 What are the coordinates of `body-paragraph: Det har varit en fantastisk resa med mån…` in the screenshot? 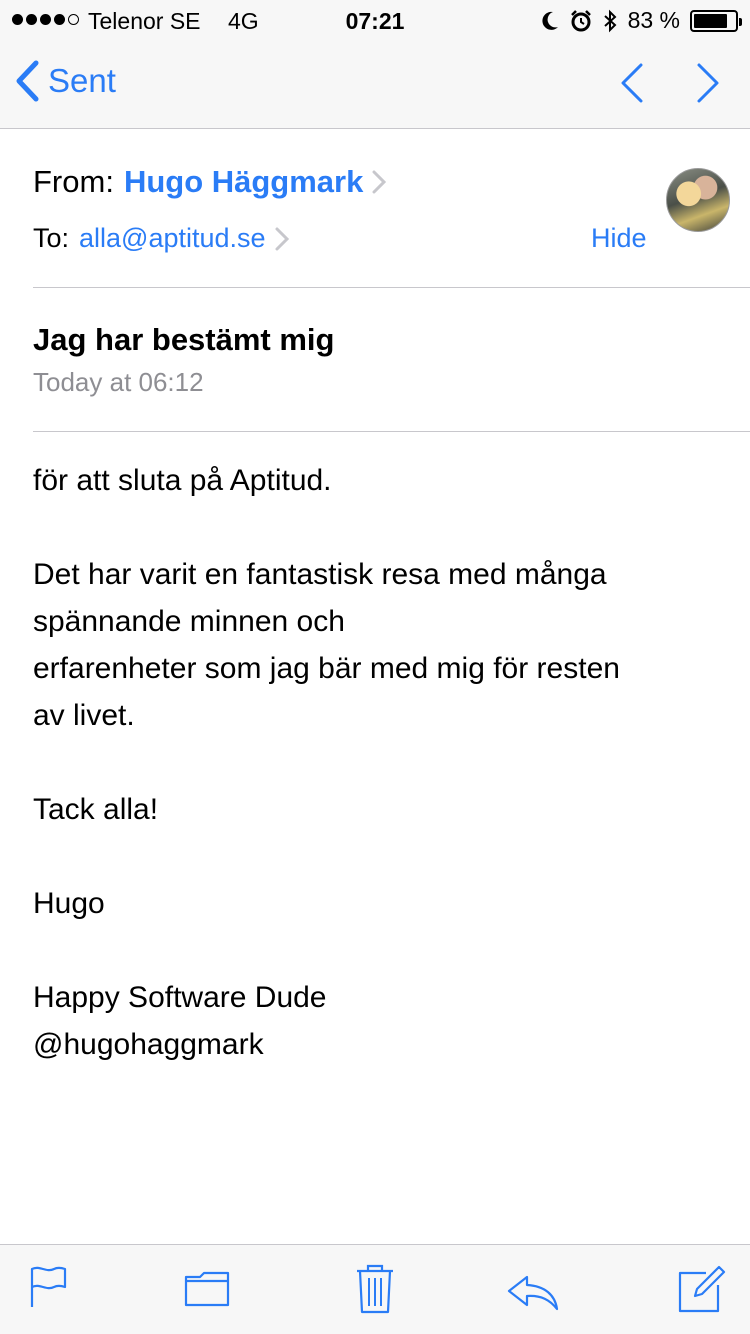 It's located at (378, 645).